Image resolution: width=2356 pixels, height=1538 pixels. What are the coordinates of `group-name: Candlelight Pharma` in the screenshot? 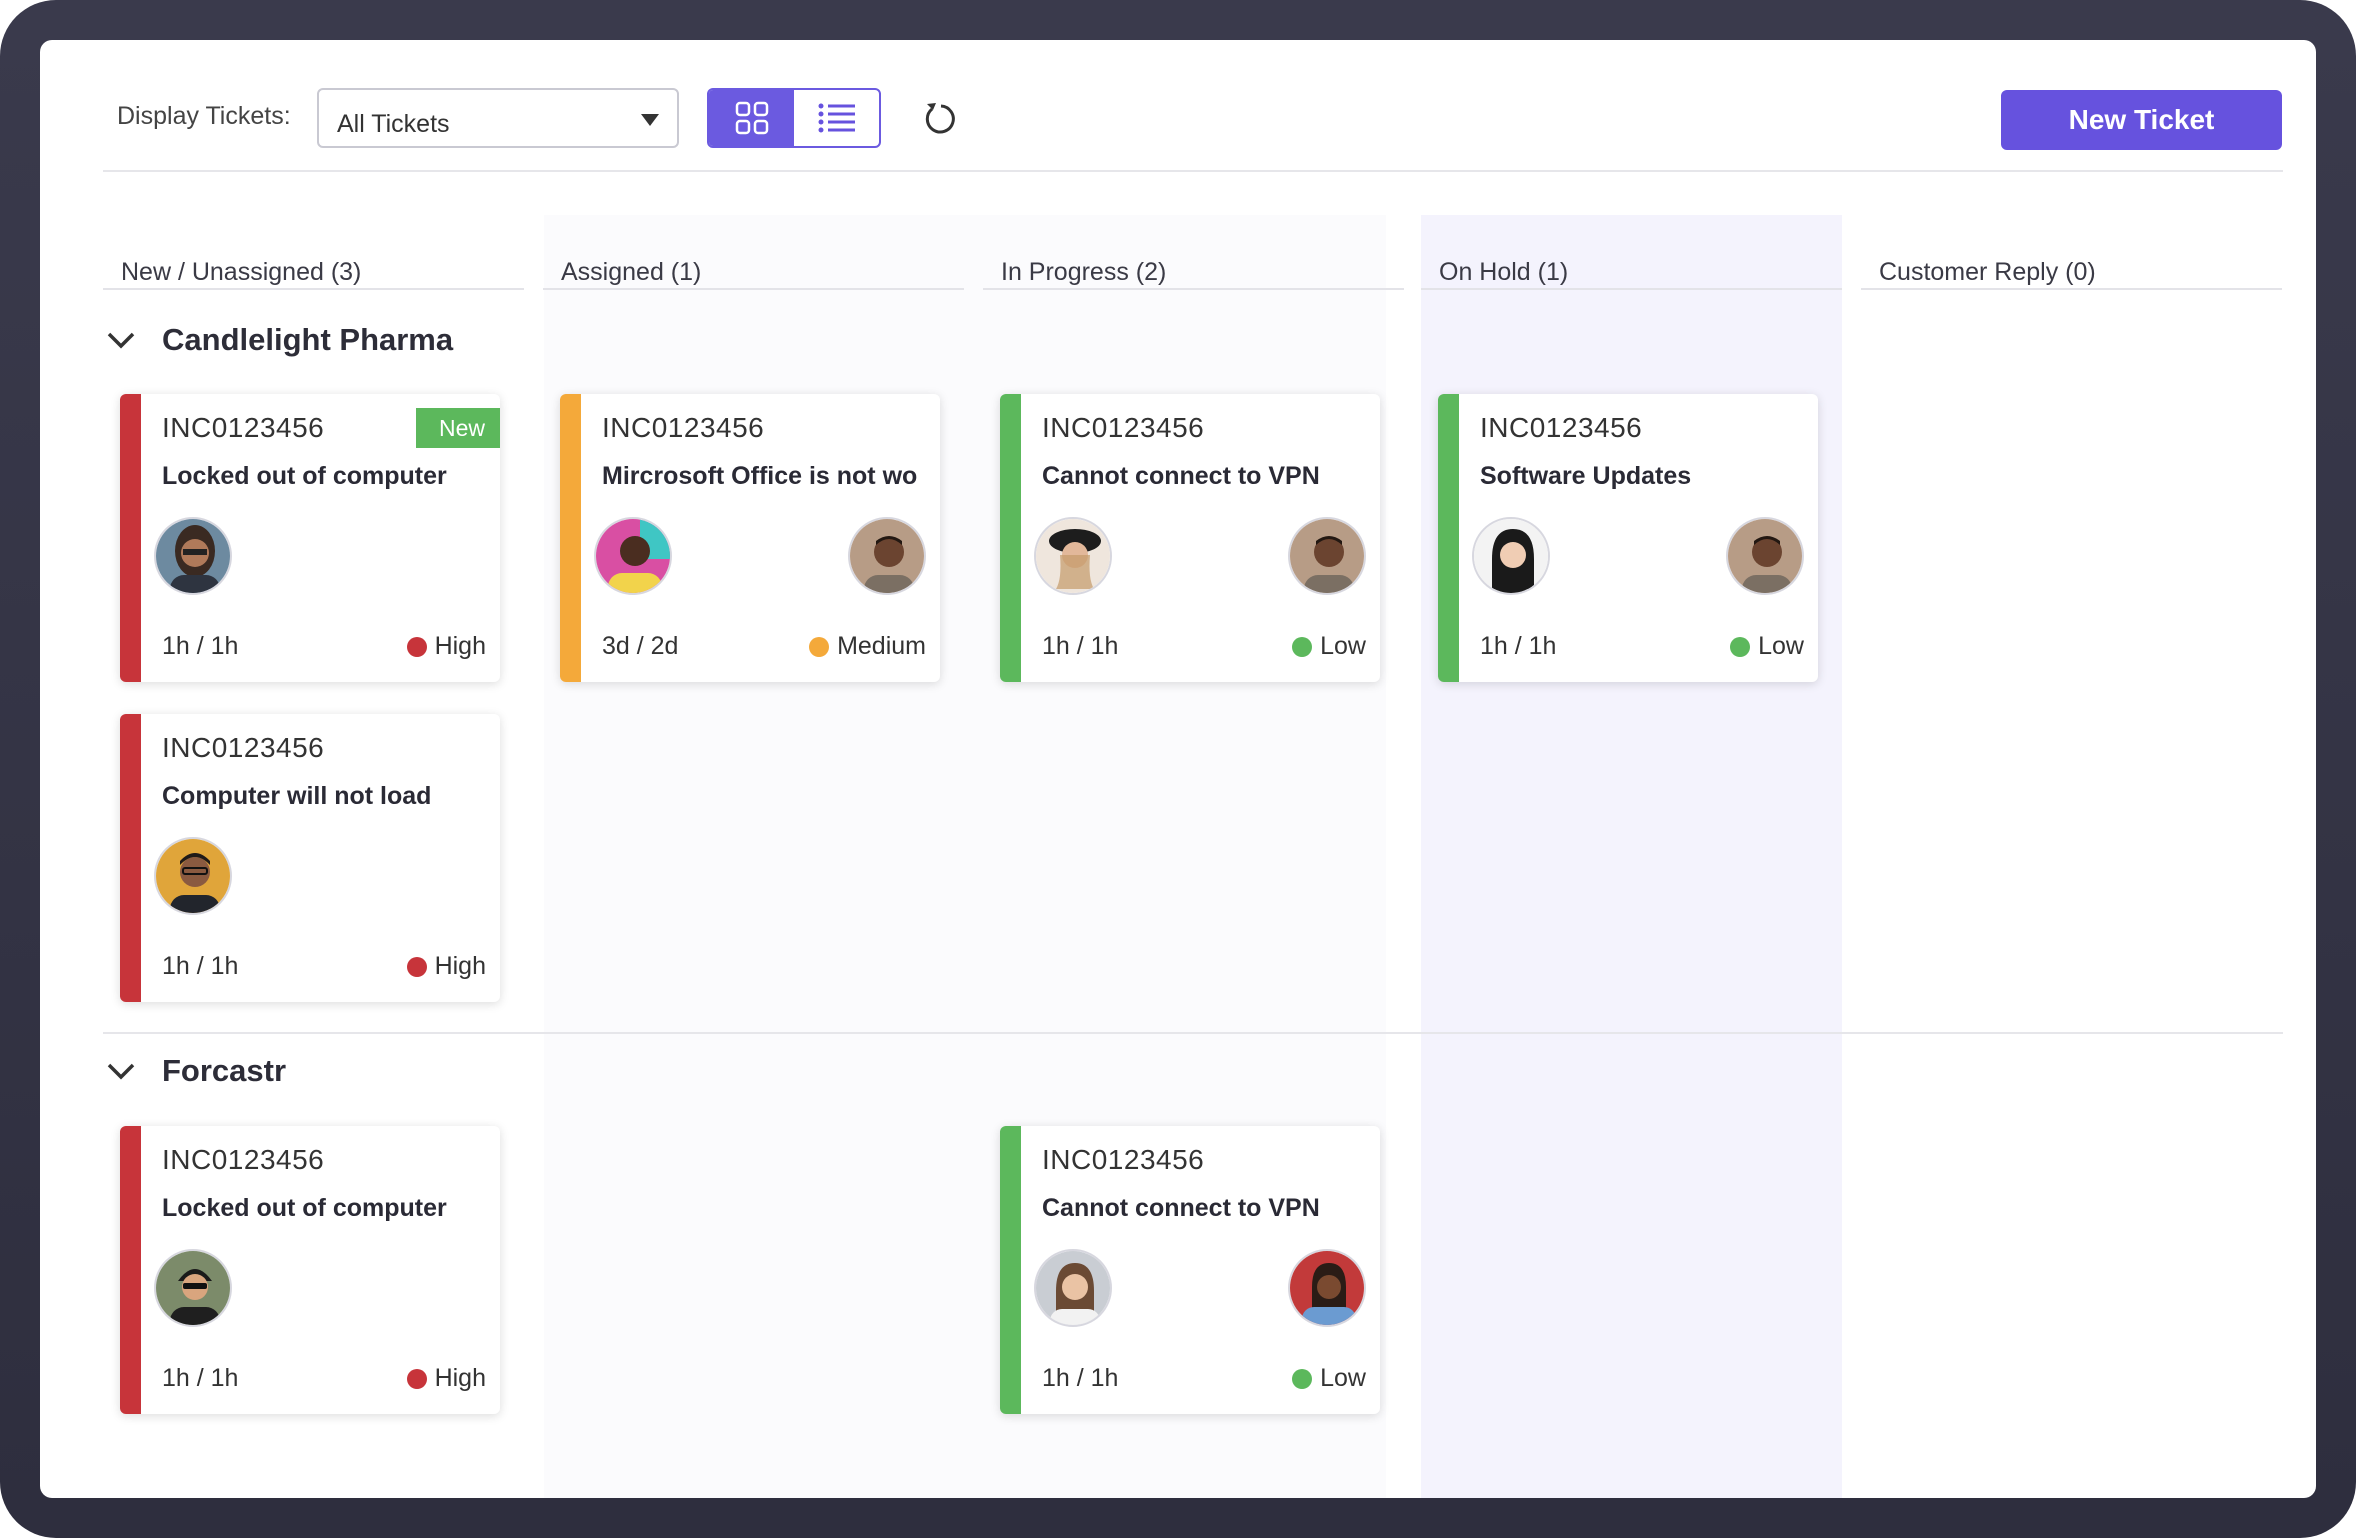 It's located at (308, 339).